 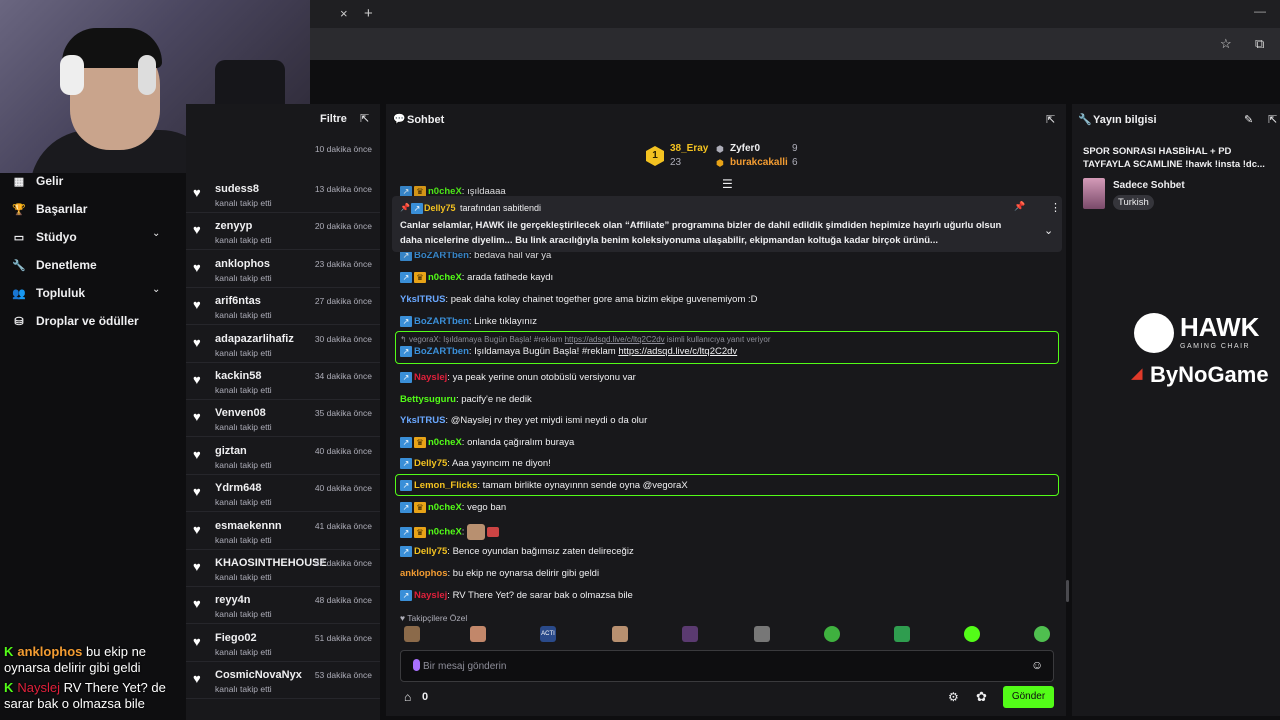 I want to click on chat-message: ↗ ♛ n0cheX:, so click(x=450, y=532).